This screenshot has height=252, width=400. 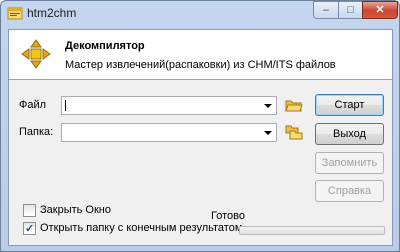 I want to click on folder-label: Папка:, so click(x=36, y=132).